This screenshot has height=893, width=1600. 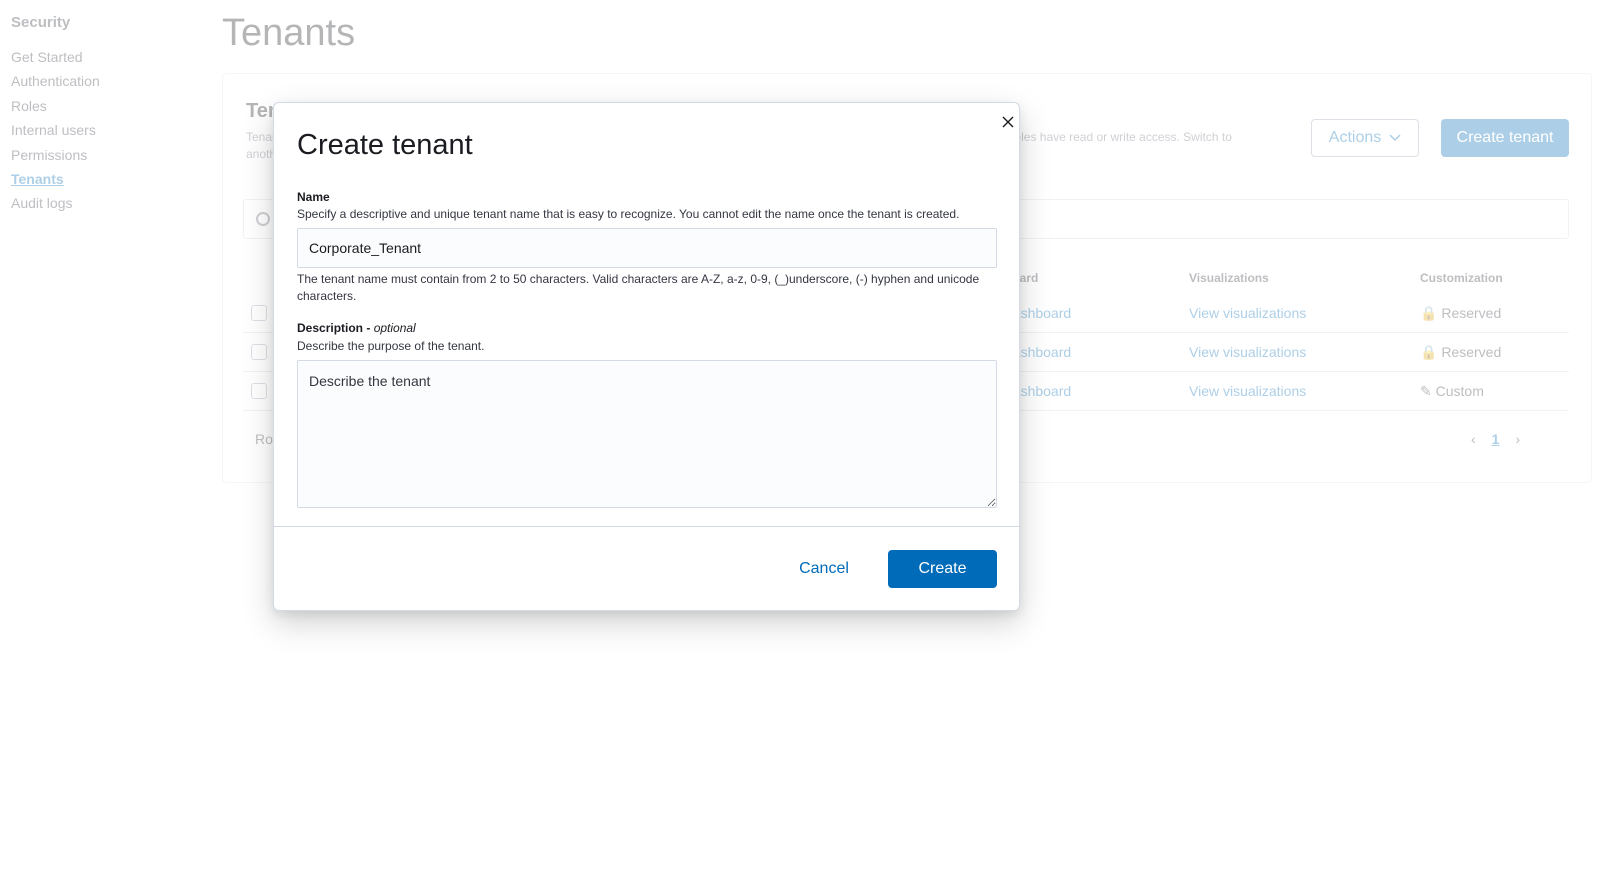 I want to click on create-button: Create, so click(x=942, y=569).